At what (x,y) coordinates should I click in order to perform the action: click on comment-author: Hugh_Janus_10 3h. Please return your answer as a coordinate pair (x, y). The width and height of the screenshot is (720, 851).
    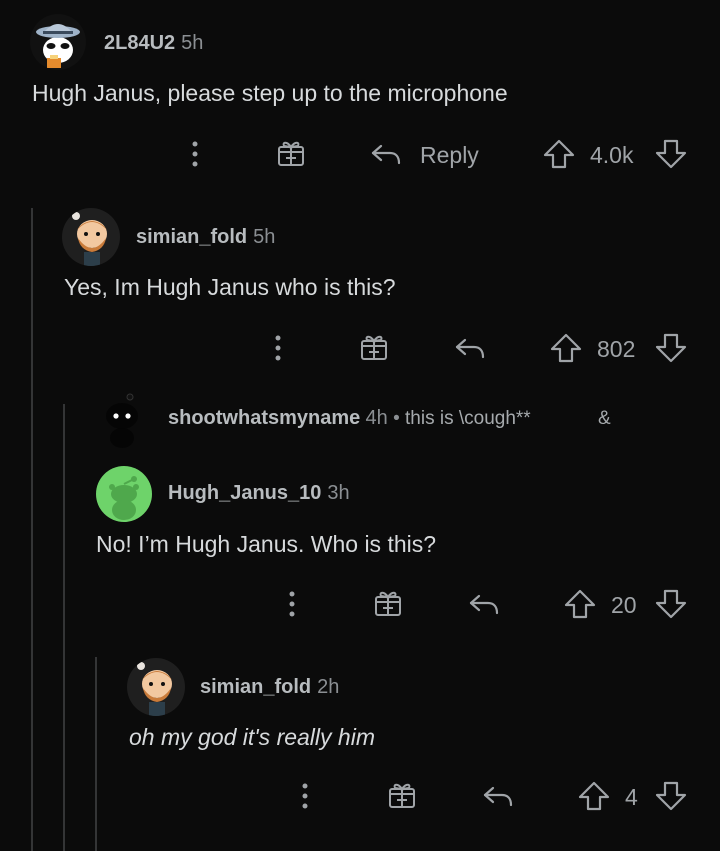
    Looking at the image, I should click on (259, 493).